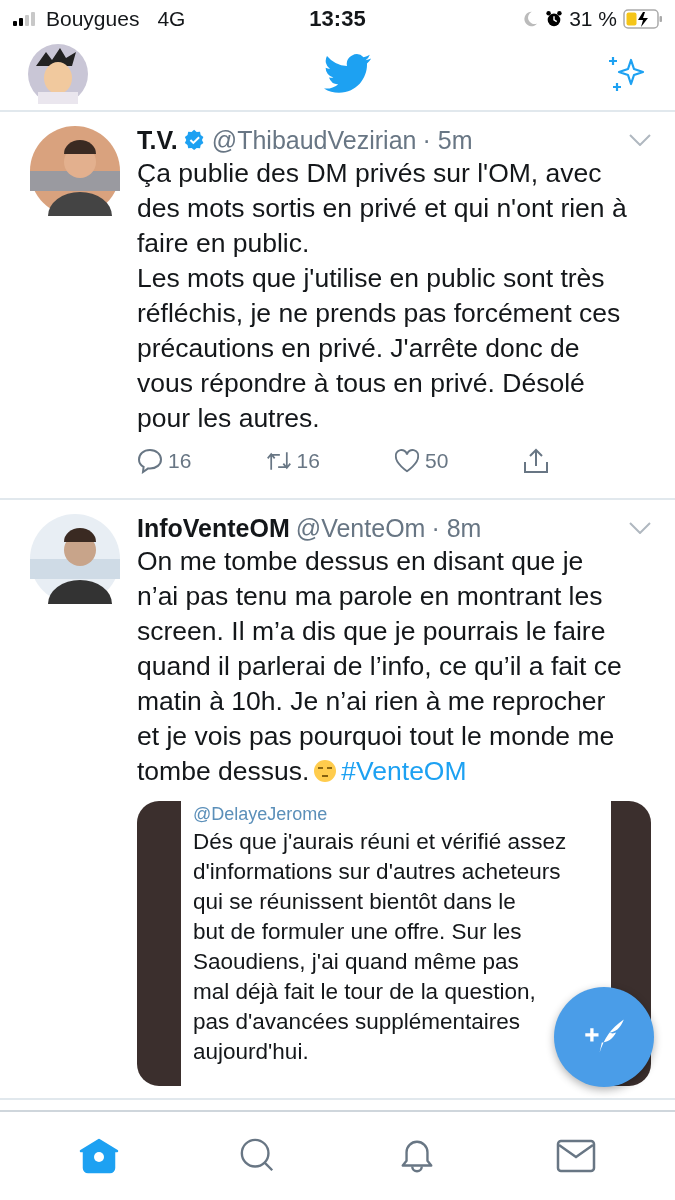 Image resolution: width=675 pixels, height=1200 pixels. What do you see at coordinates (380, 947) in the screenshot?
I see `screenshot-text: Dés que j'aurais réuni et vérifié assez d'informations sur d'autres acheteurs qui se réunissent bientôt dans le but de formuler une offre. Sur les Saoudiens, j'ai quand même pas mal déjà fait le tour de la question, pas d'avancées supplémentaires aujourd'hui.` at bounding box center [380, 947].